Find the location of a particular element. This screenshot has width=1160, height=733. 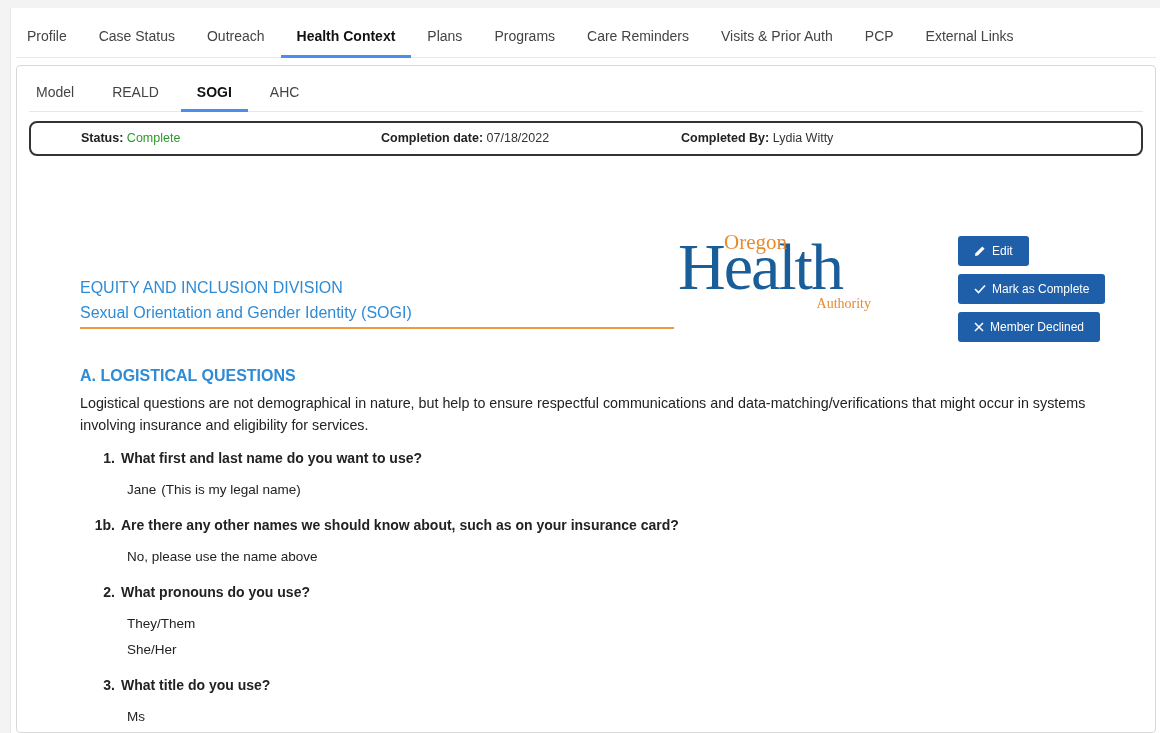

tab: Model is located at coordinates (60, 89).